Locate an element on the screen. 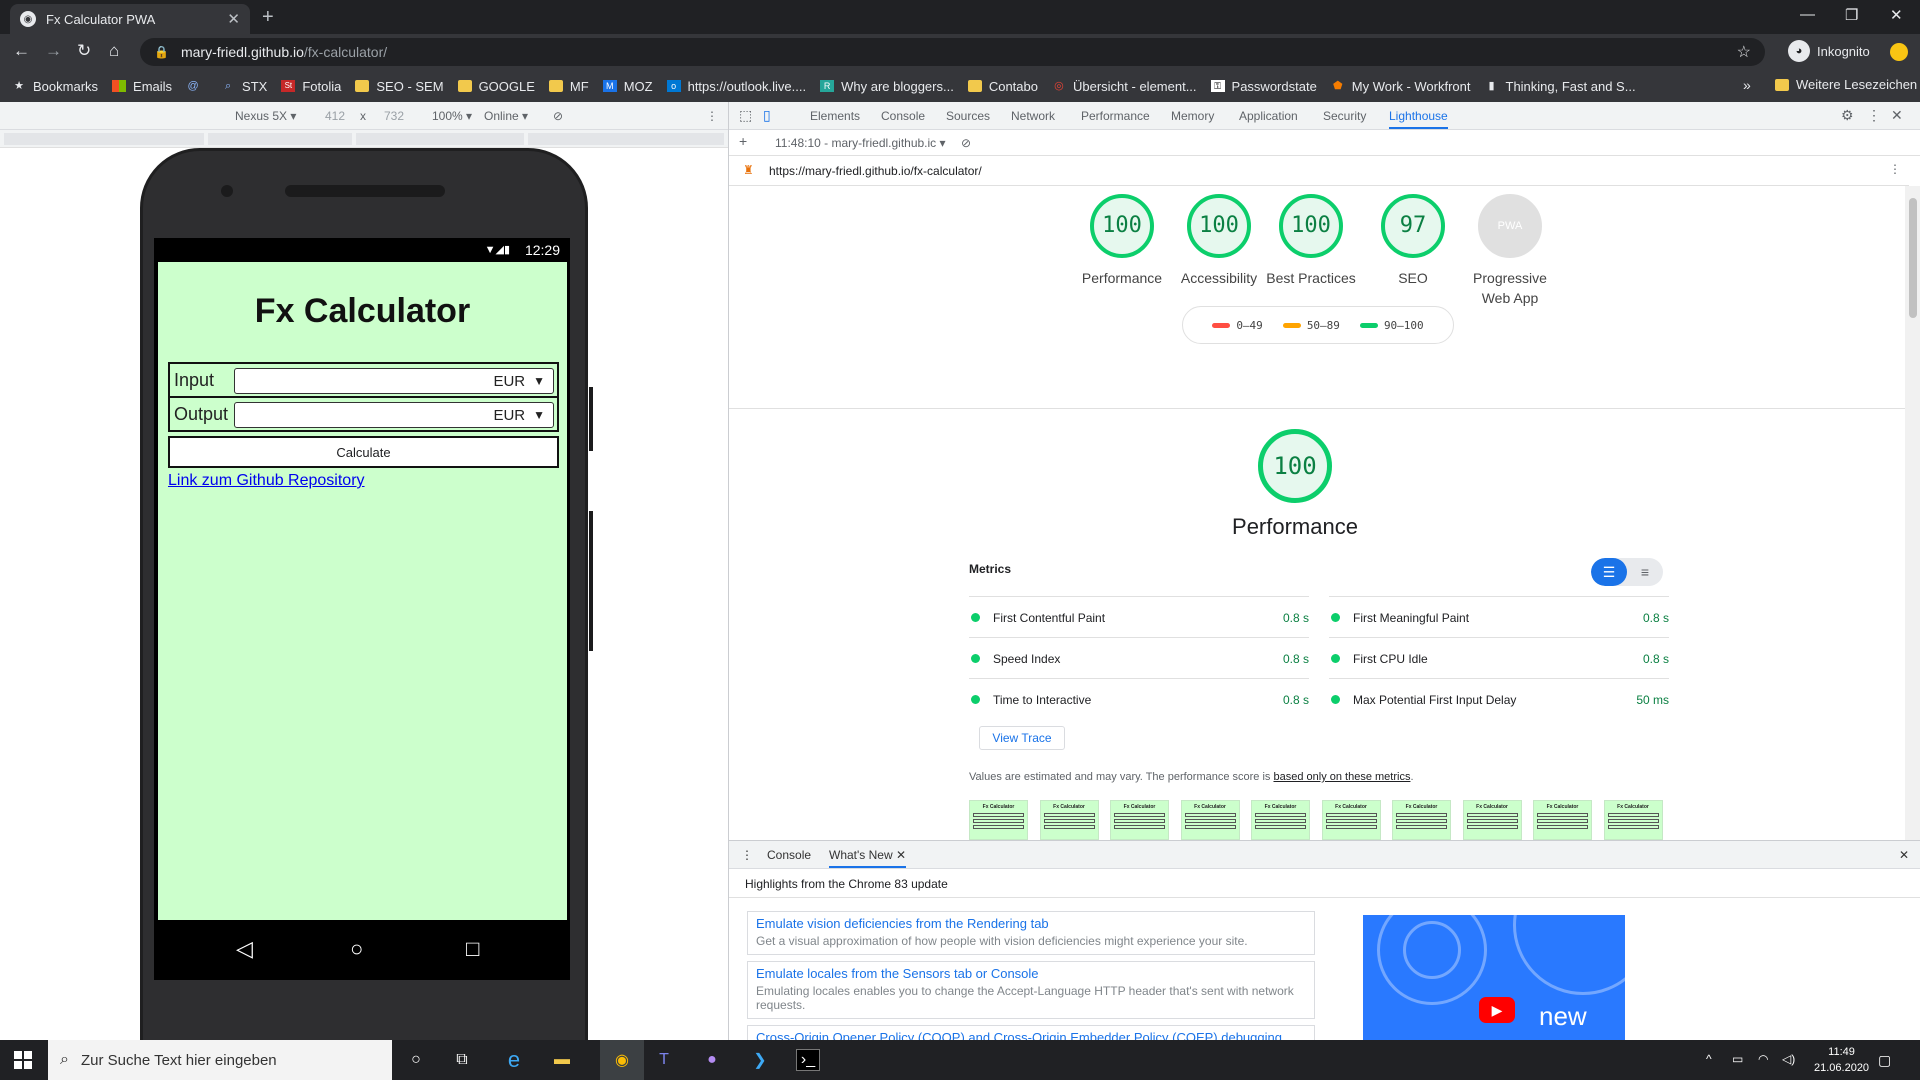 The width and height of the screenshot is (1920, 1080). file-explorer-icon: ▬ is located at coordinates (562, 1060).